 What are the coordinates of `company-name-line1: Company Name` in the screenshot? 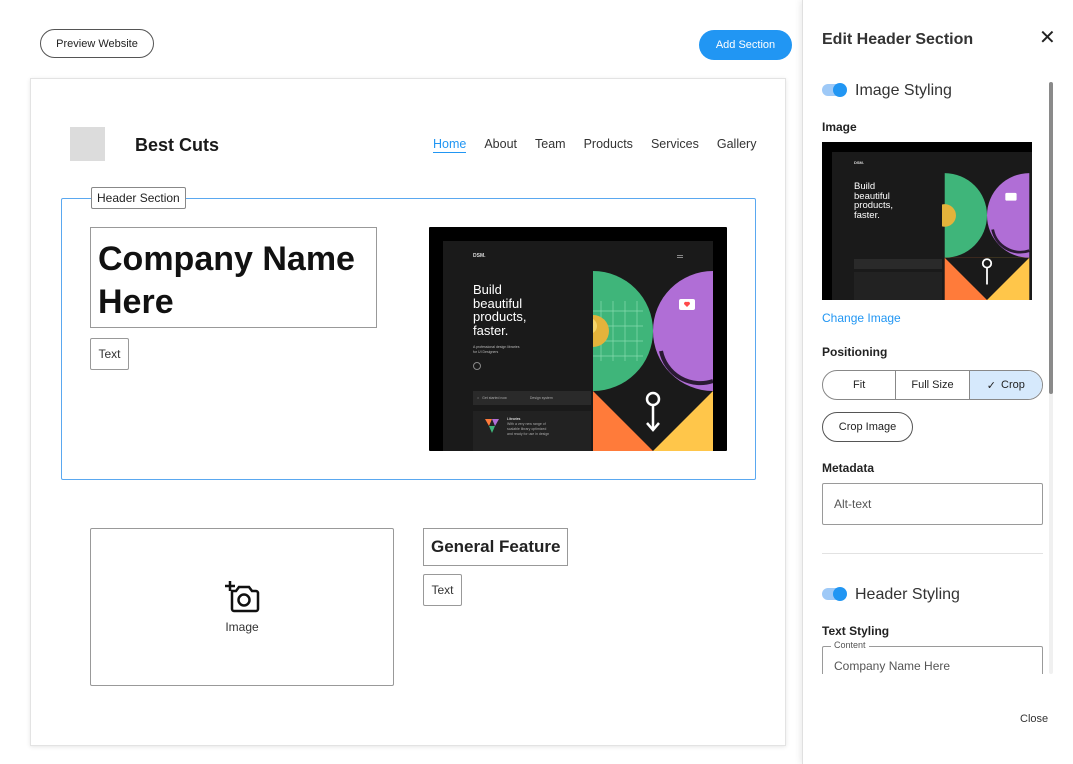 It's located at (226, 259).